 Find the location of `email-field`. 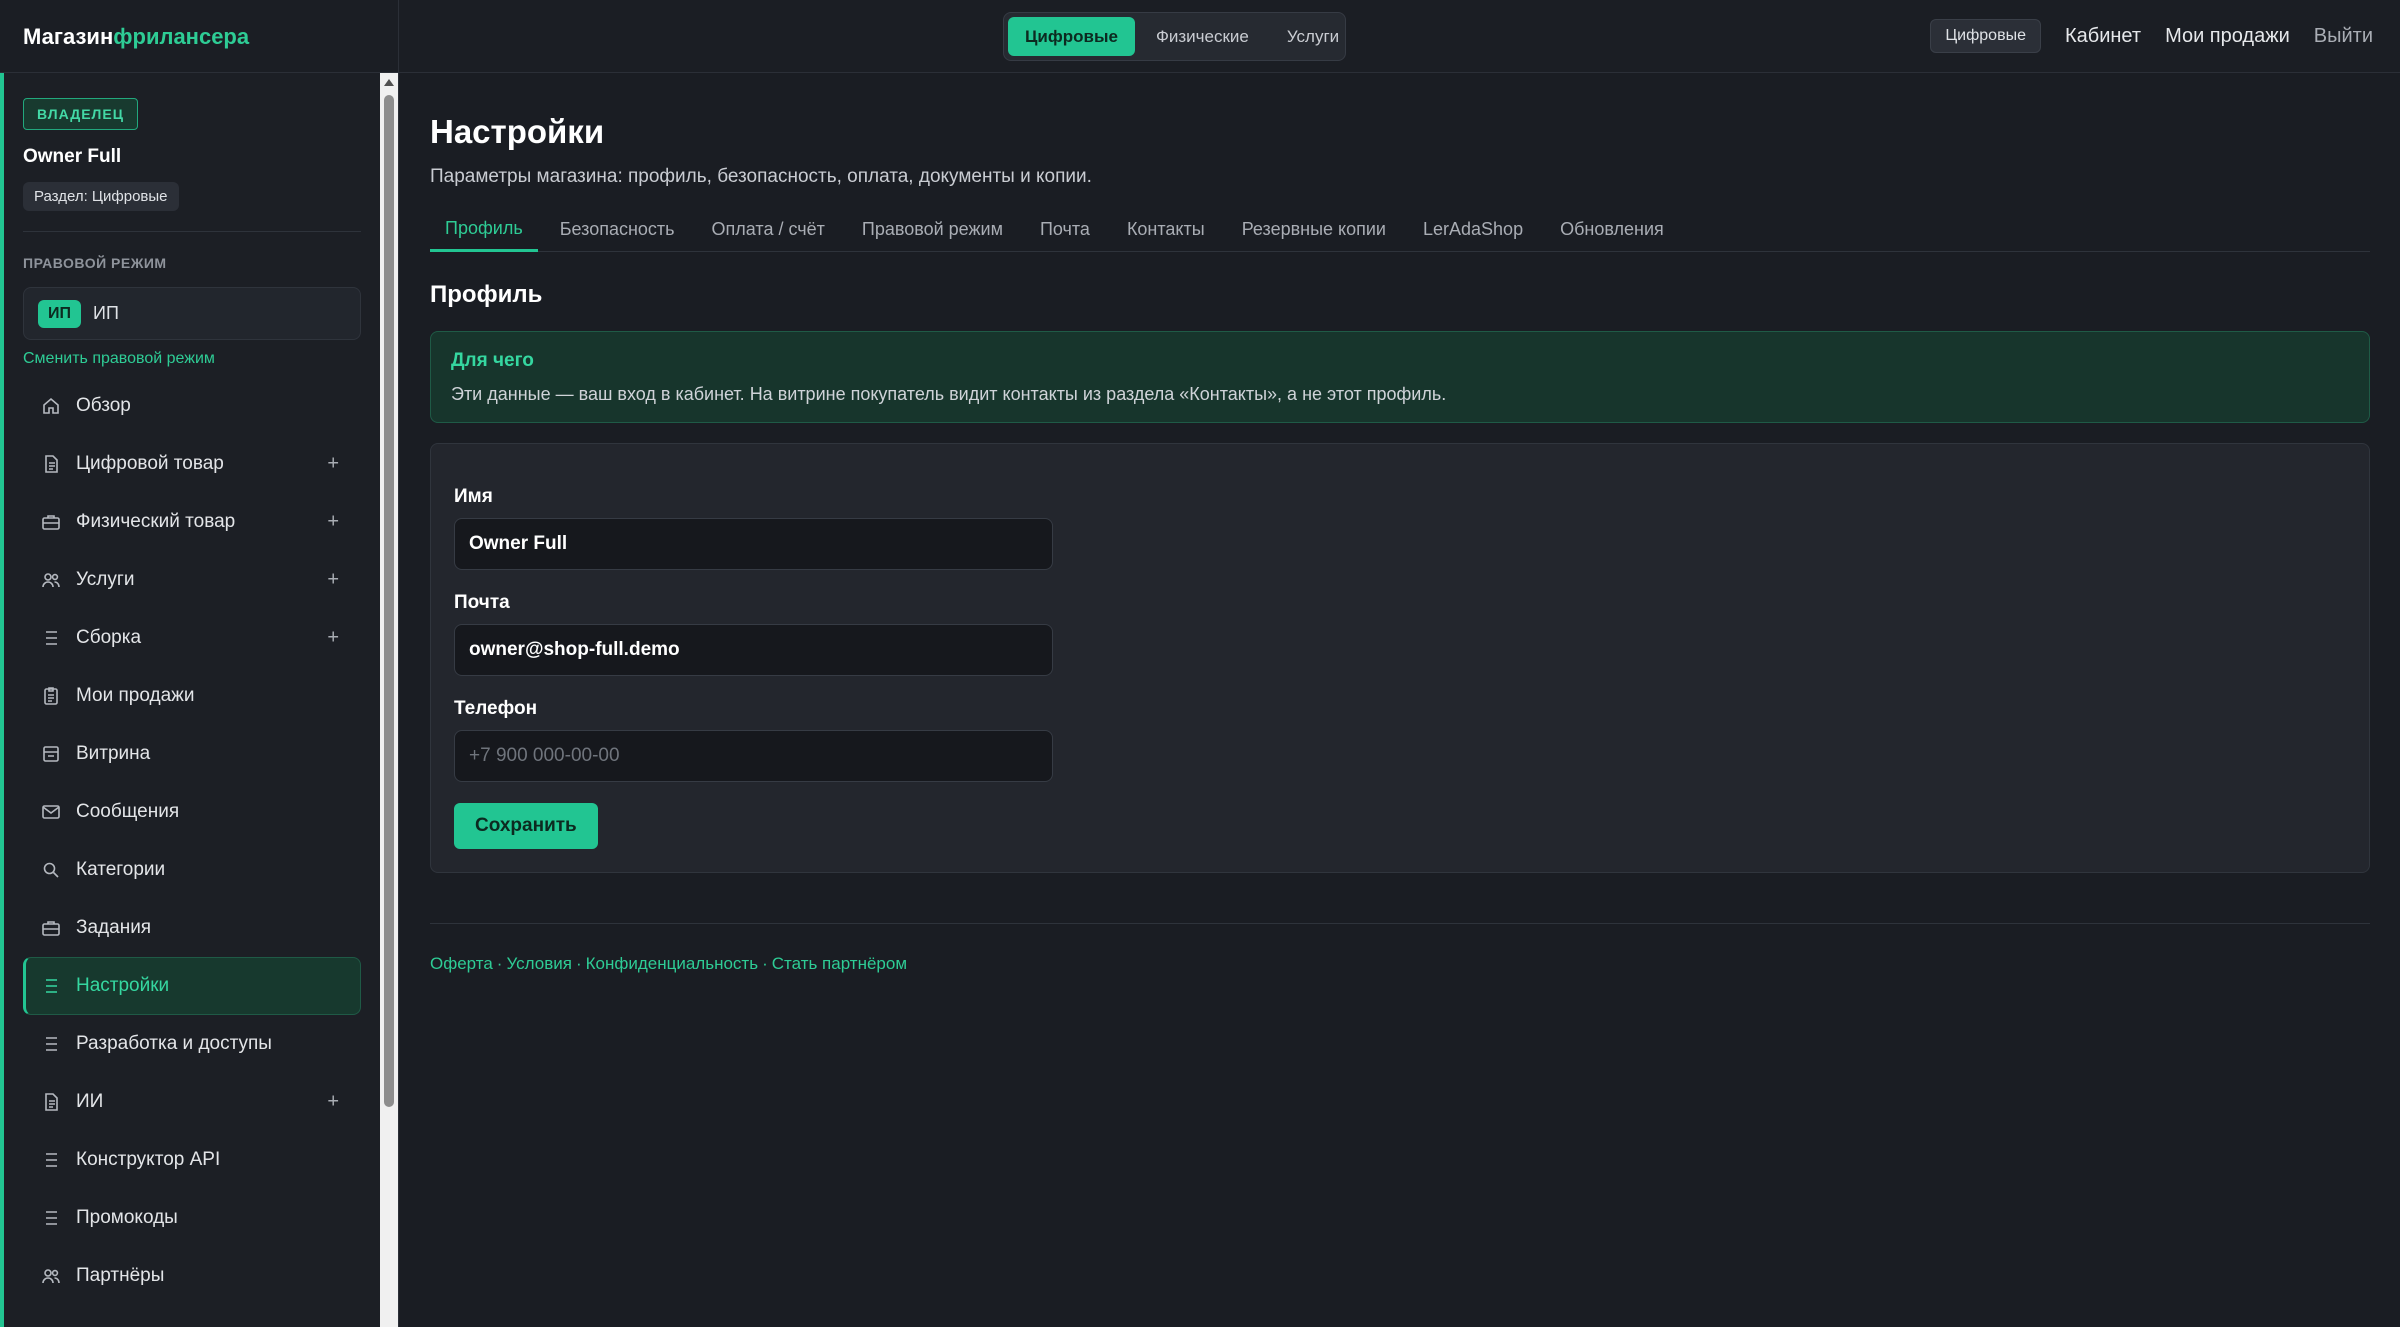

email-field is located at coordinates (753, 650).